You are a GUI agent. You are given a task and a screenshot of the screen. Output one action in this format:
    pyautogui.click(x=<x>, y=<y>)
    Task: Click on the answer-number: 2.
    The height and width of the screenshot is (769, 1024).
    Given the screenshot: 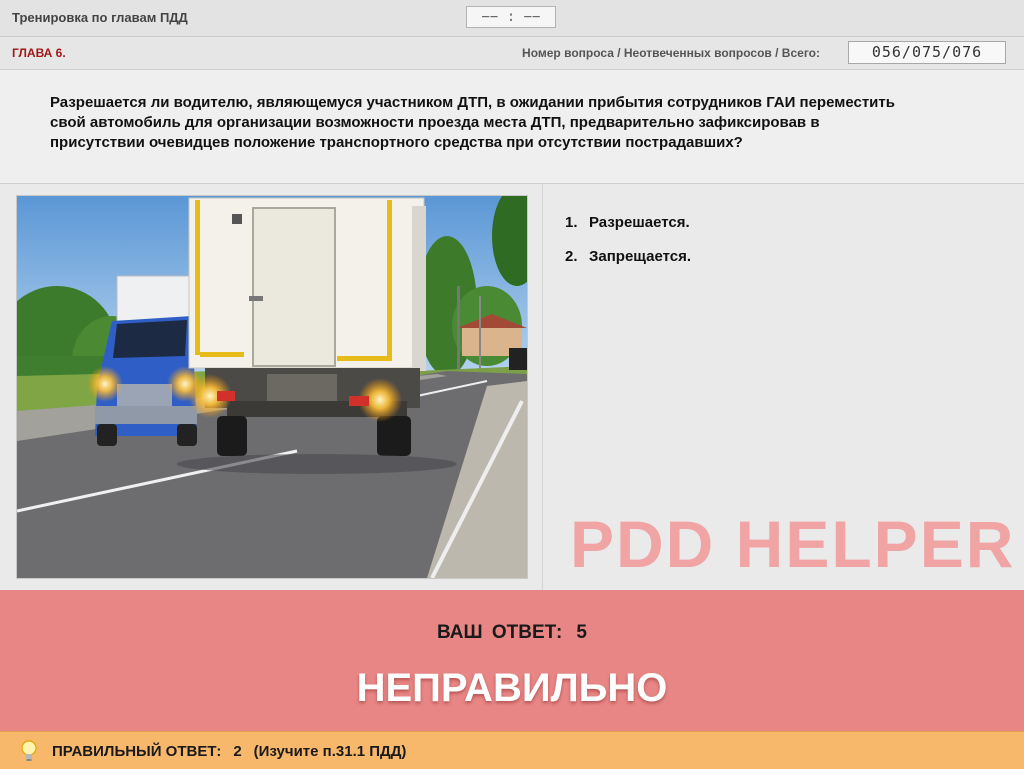 What is the action you would take?
    pyautogui.click(x=571, y=256)
    